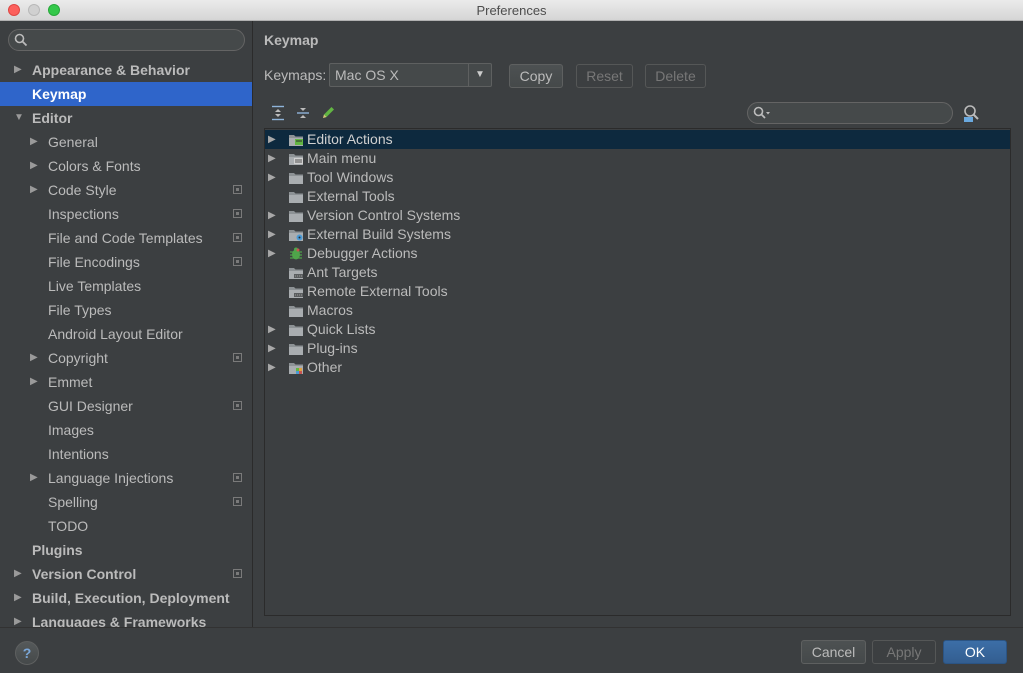 Image resolution: width=1023 pixels, height=673 pixels. Describe the element at coordinates (115, 334) in the screenshot. I see `sidebar-item-label: Android Layout Editor` at that location.